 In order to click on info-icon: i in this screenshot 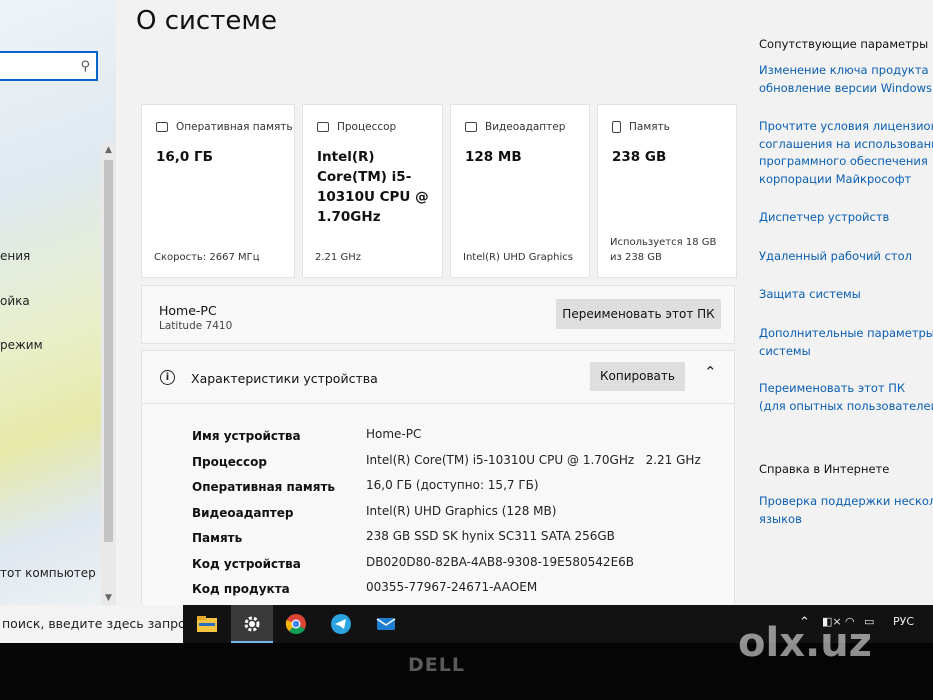, I will do `click(167, 377)`.